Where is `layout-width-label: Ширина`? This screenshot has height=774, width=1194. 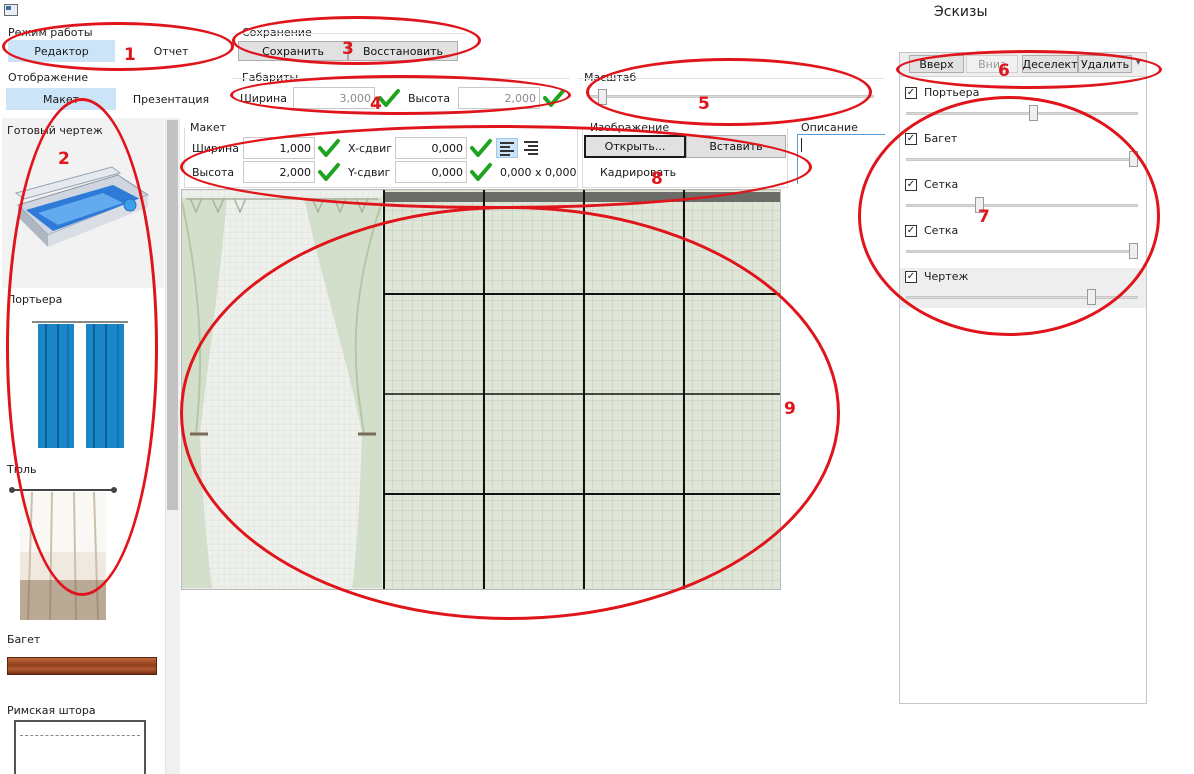
layout-width-label: Ширина is located at coordinates (215, 148).